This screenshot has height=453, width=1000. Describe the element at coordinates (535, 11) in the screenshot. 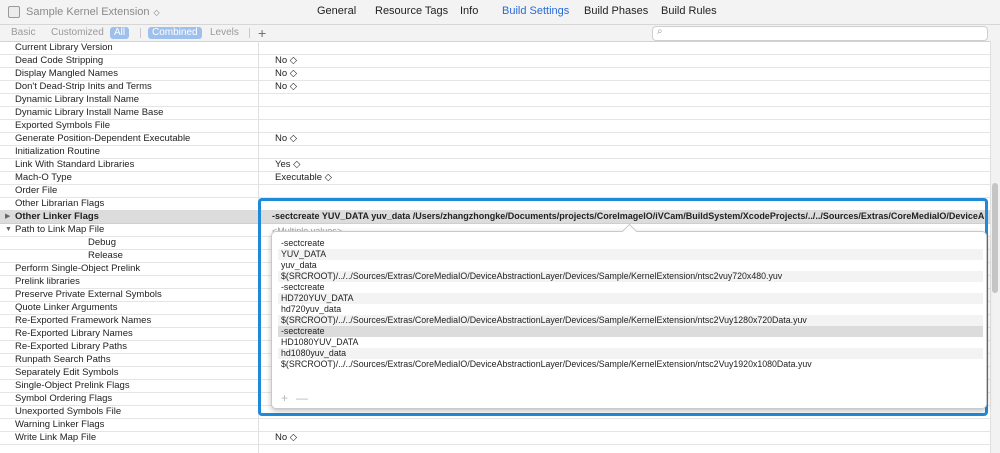

I see `tab-build-settings: Build Settings` at that location.